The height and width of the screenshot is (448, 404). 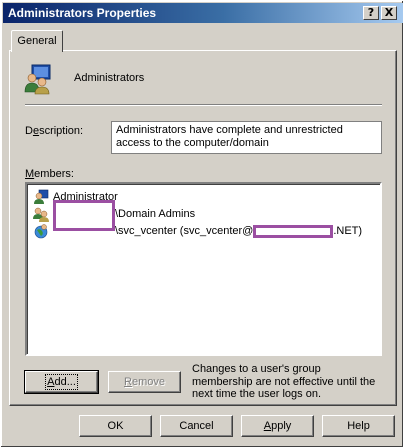 I want to click on description-label: Description:, so click(x=54, y=131).